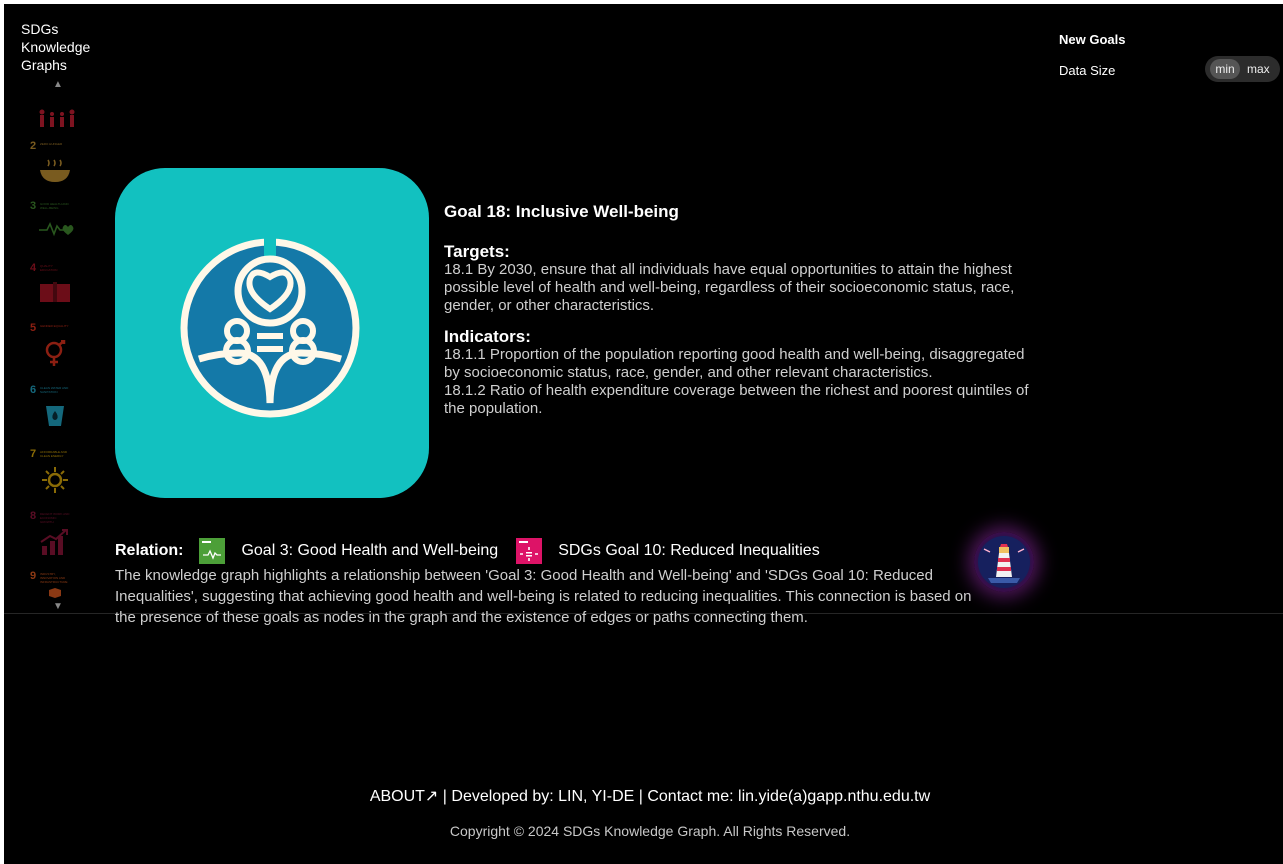  Describe the element at coordinates (55, 416) in the screenshot. I see `water-icon` at that location.